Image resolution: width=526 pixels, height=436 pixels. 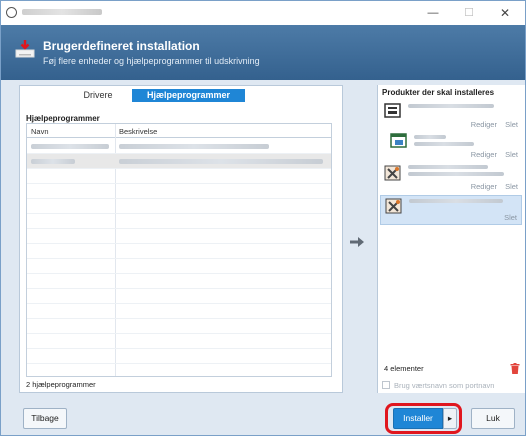 I want to click on table-header: Navn Beskrivelse, so click(x=179, y=131).